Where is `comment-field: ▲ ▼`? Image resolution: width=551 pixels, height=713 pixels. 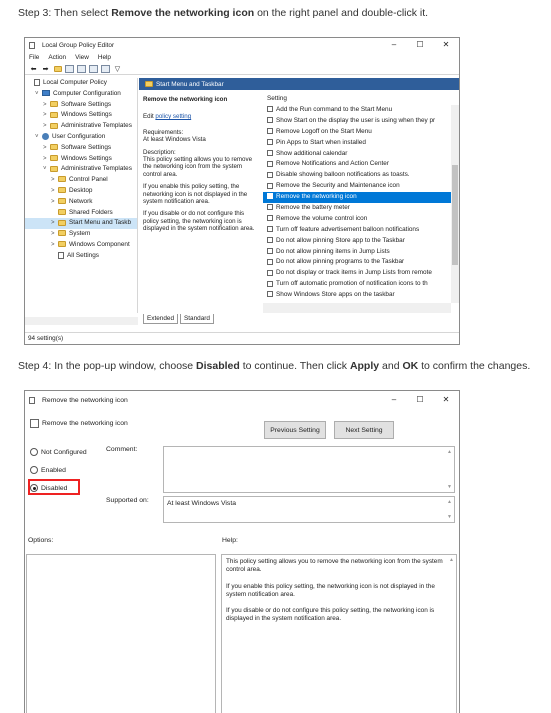
comment-field: ▲ ▼ is located at coordinates (309, 469).